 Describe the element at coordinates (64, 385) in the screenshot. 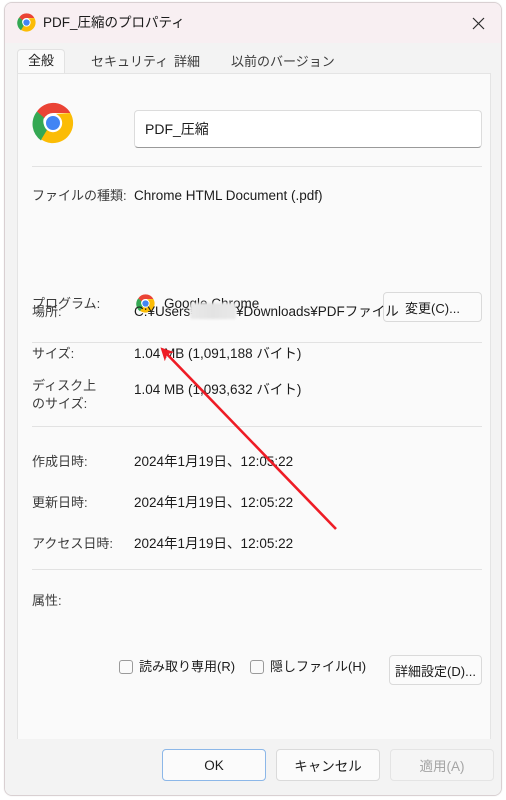

I see `disk-size-label-line1: ディスク上` at that location.